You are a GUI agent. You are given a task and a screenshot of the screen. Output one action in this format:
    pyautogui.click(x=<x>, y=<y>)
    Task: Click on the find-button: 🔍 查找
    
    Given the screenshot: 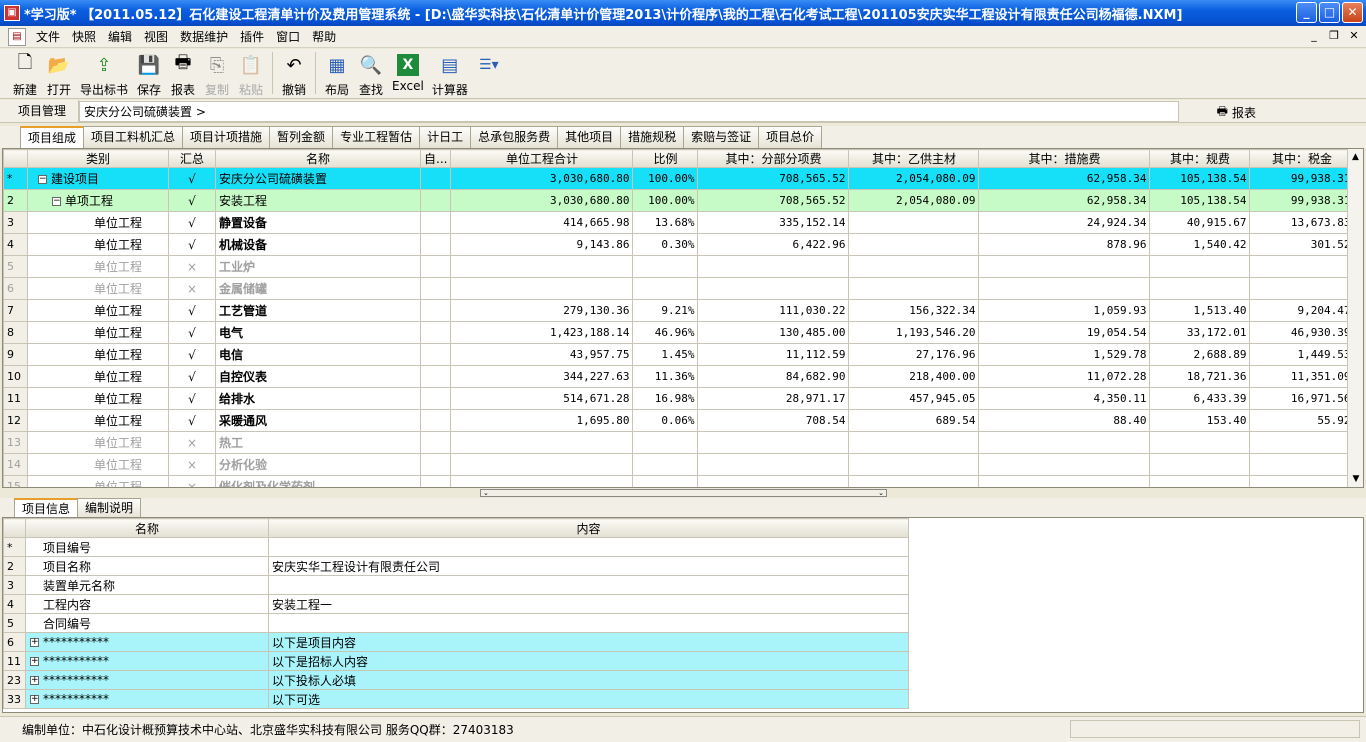 What is the action you would take?
    pyautogui.click(x=371, y=73)
    